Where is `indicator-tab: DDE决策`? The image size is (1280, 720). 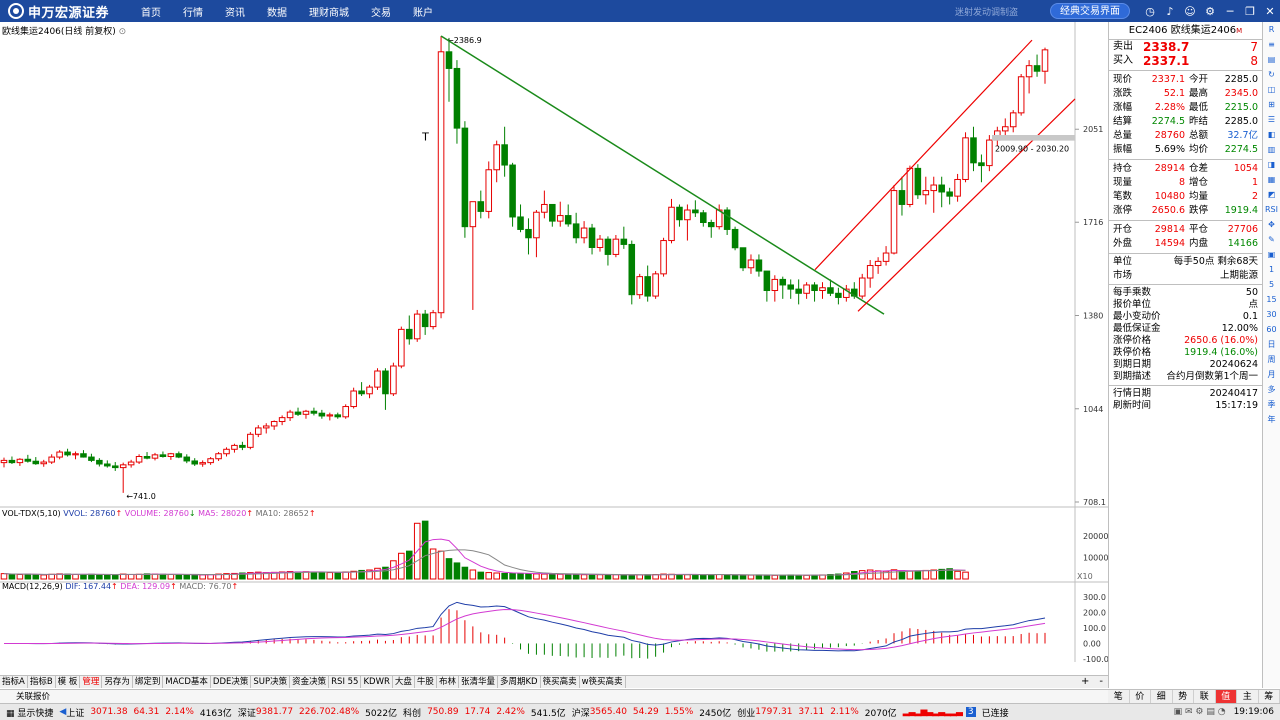 indicator-tab: DDE决策 is located at coordinates (231, 682).